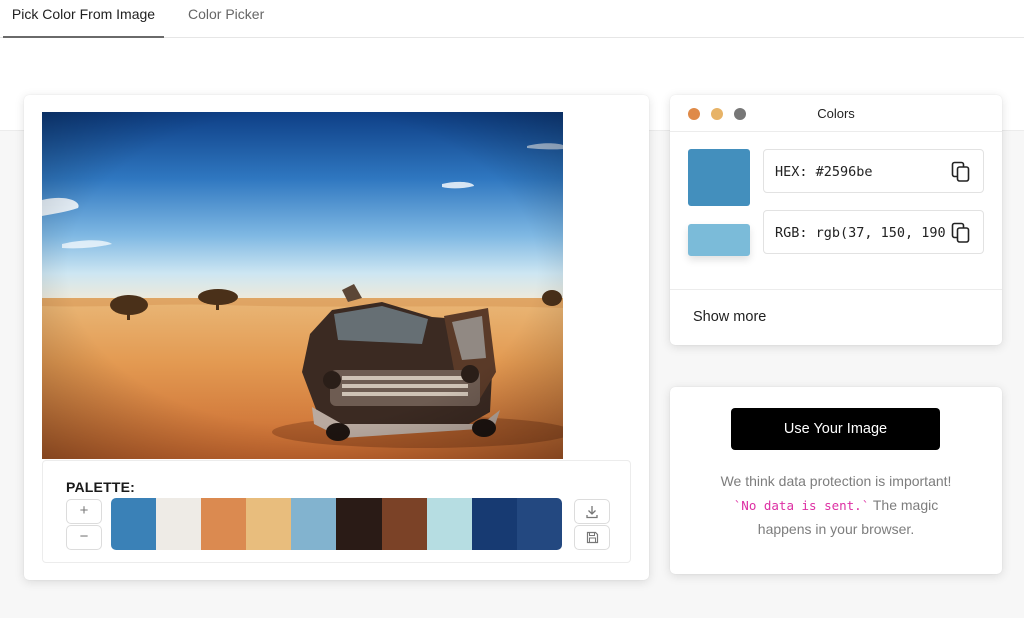  I want to click on colors-title: Colors, so click(836, 113).